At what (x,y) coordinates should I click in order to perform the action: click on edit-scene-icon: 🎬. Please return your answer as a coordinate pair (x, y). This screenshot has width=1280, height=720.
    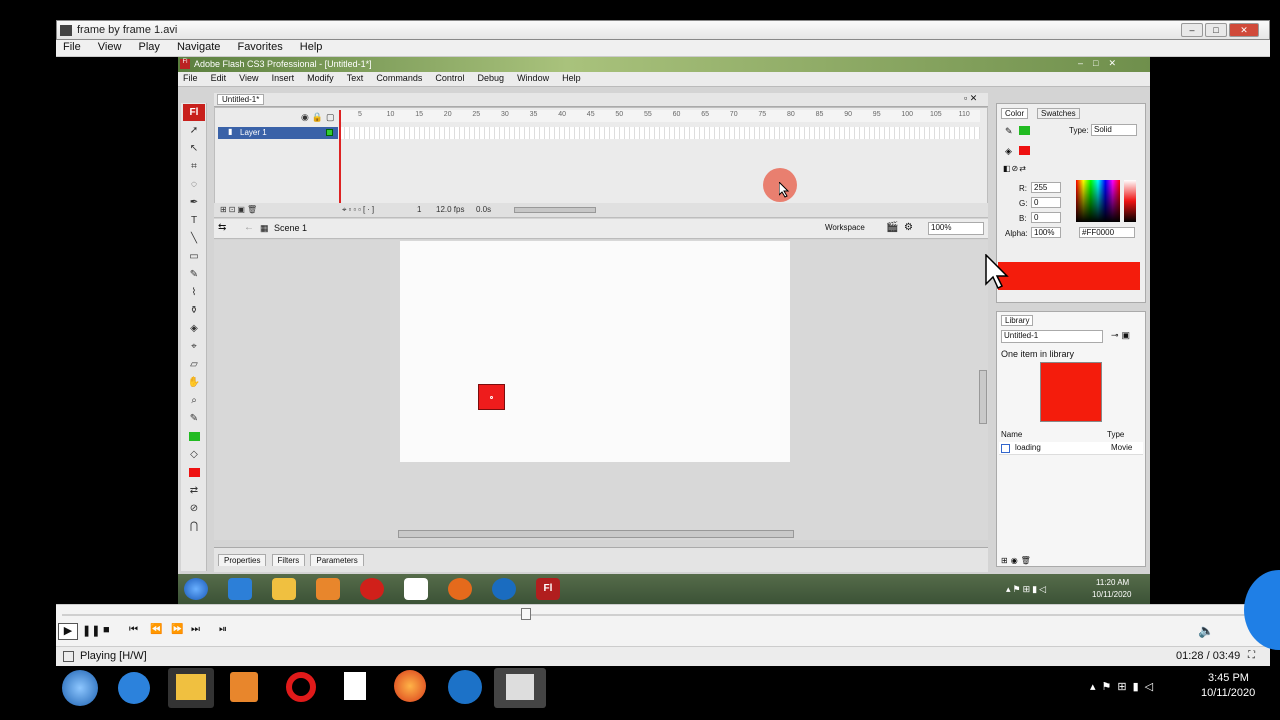
    Looking at the image, I should click on (892, 227).